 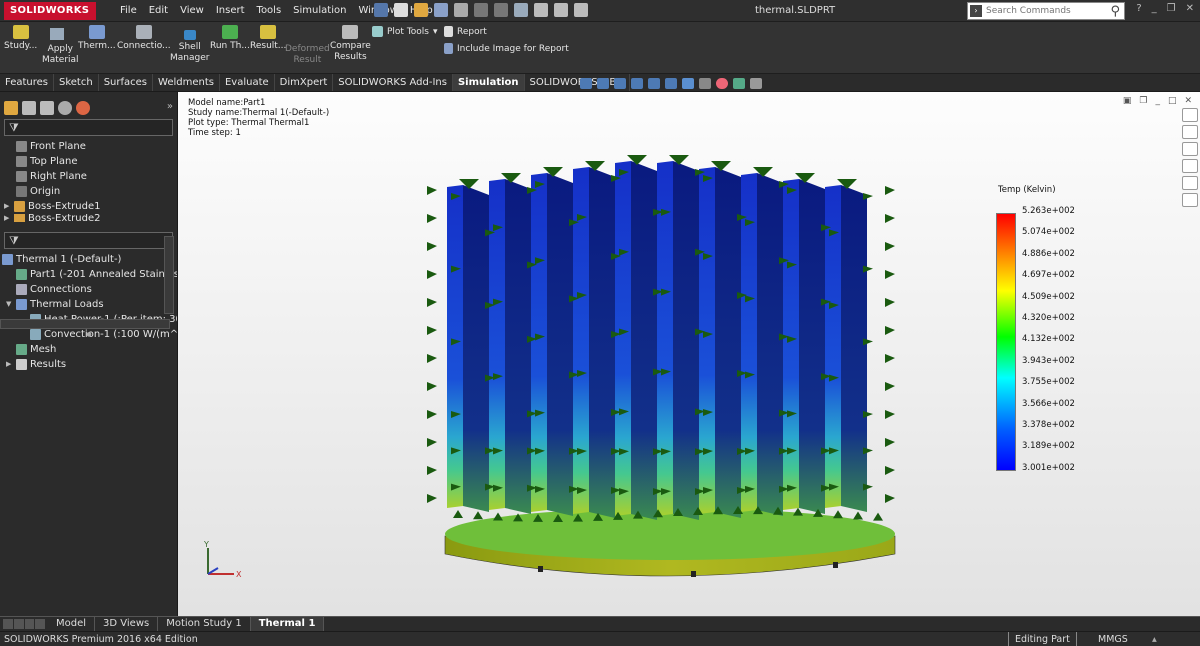 What do you see at coordinates (350, 44) in the screenshot?
I see `compare-results-button: Compare Results` at bounding box center [350, 44].